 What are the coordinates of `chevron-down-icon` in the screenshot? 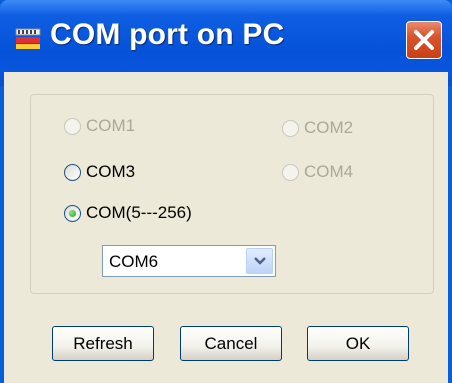 It's located at (260, 261).